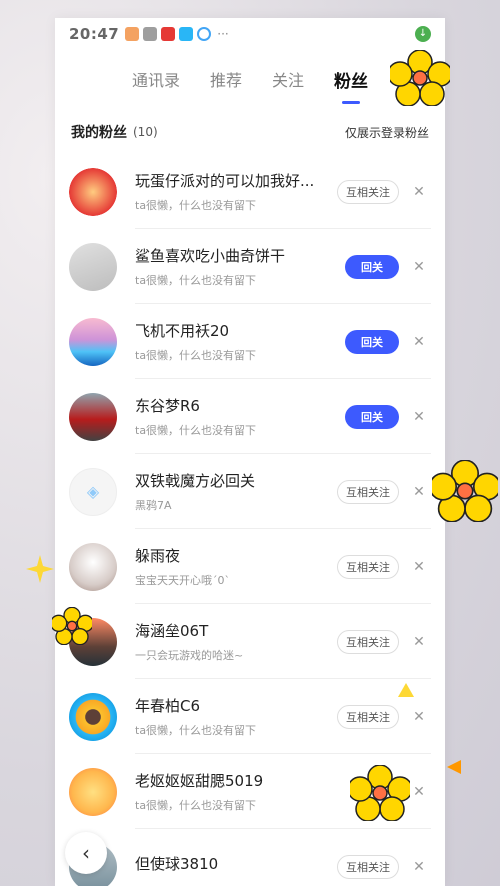 Image resolution: width=500 pixels, height=886 pixels. I want to click on tab-recommend: 推荐, so click(226, 79).